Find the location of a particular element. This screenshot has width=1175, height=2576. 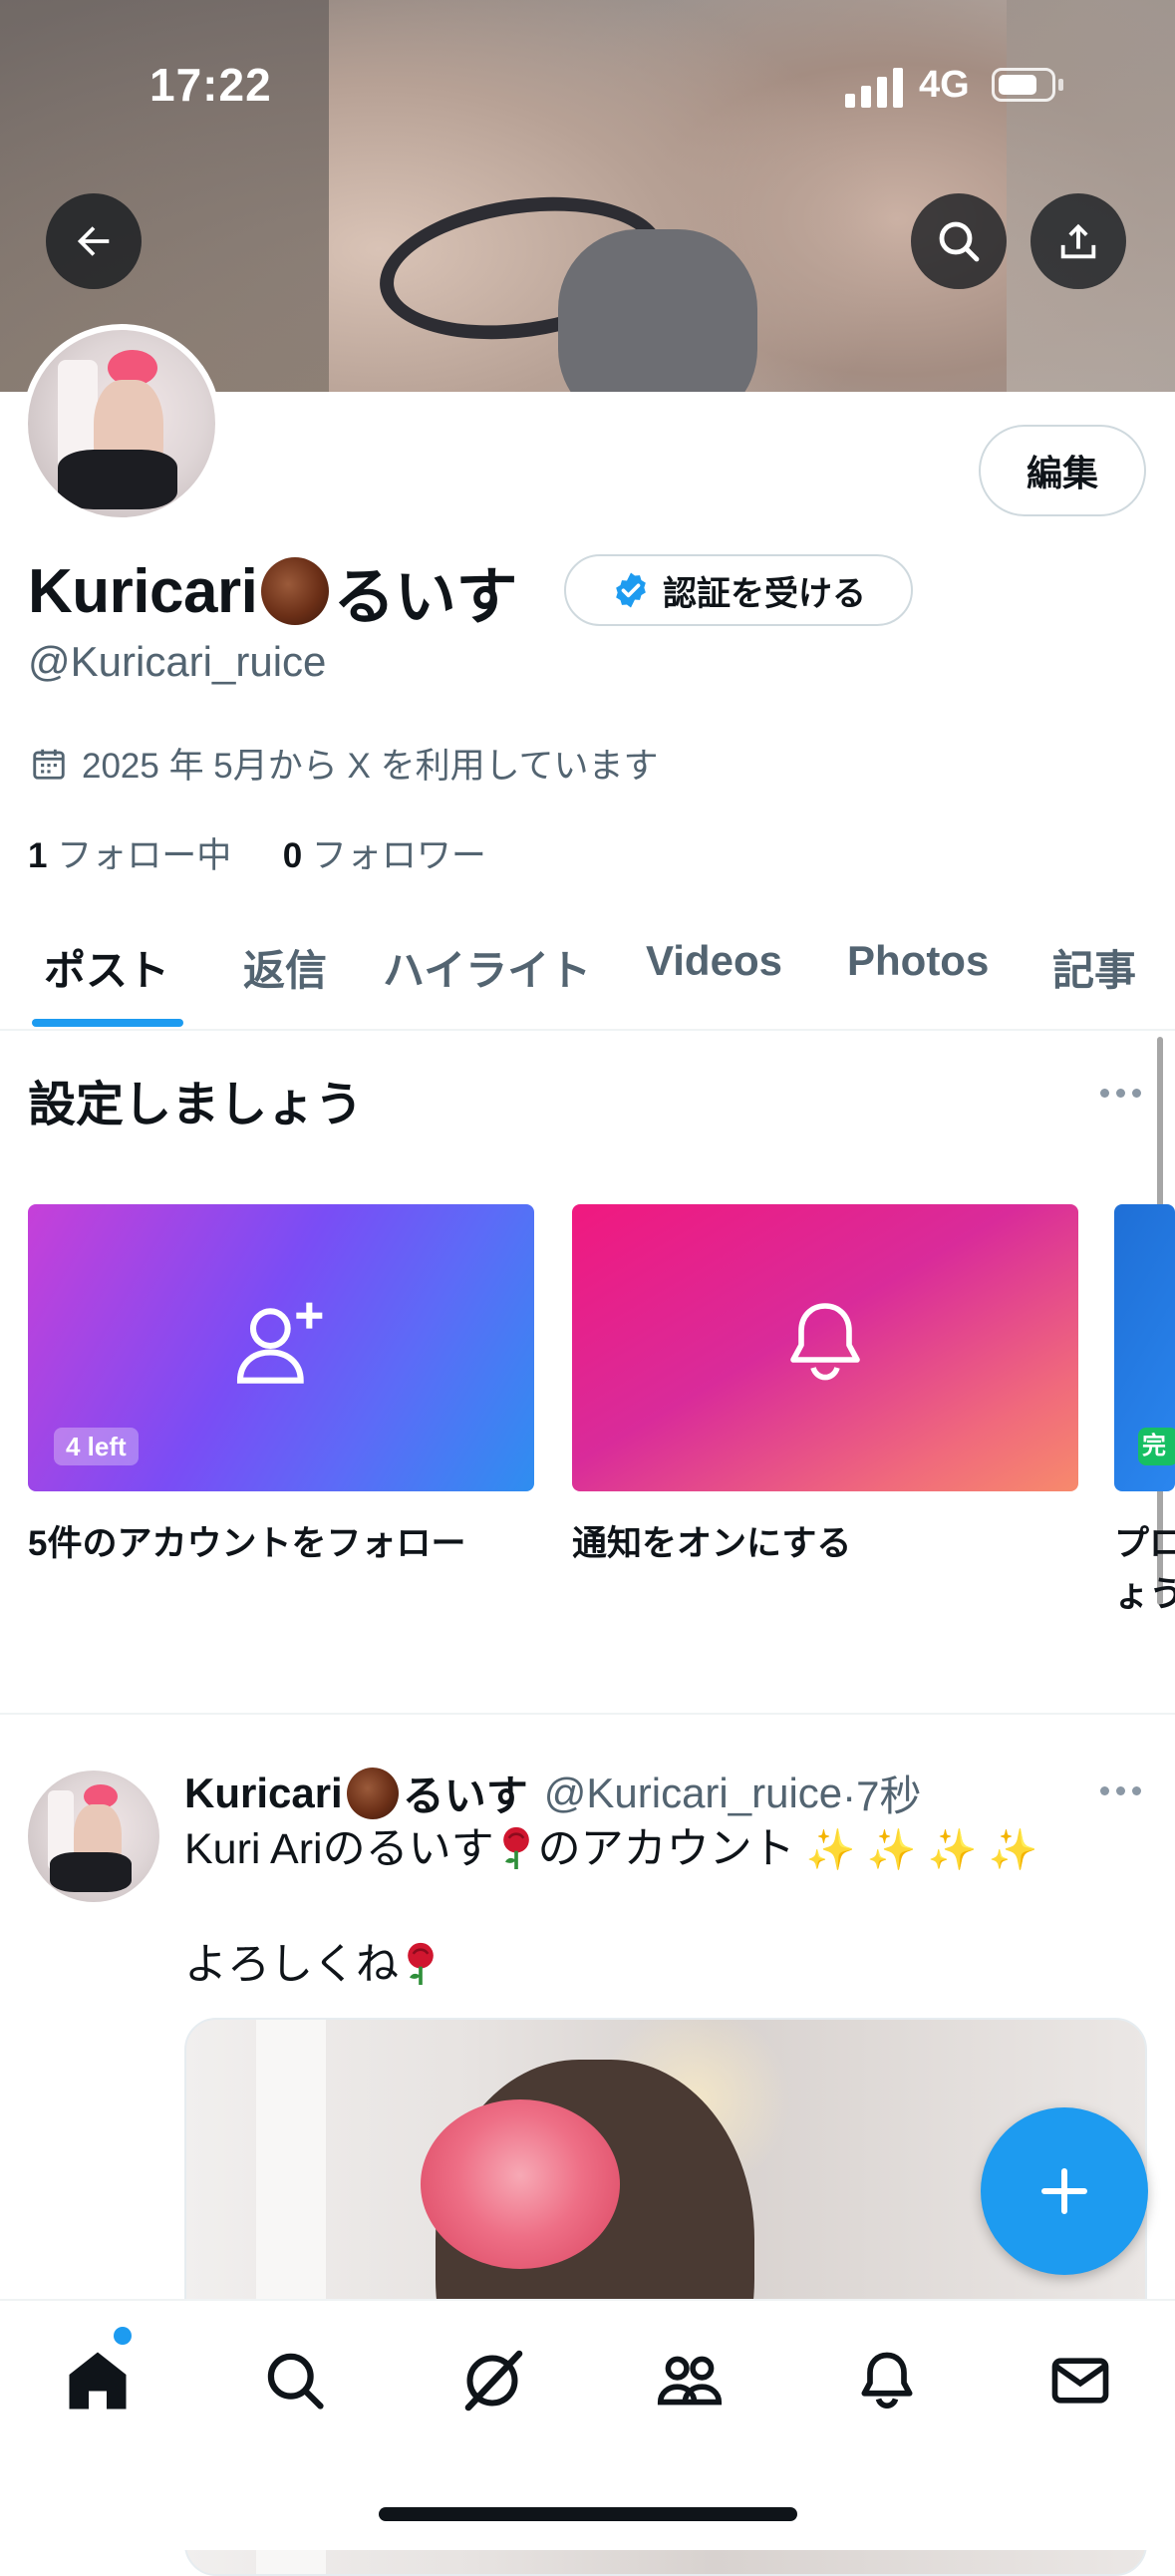

plus-icon is located at coordinates (1064, 2191).